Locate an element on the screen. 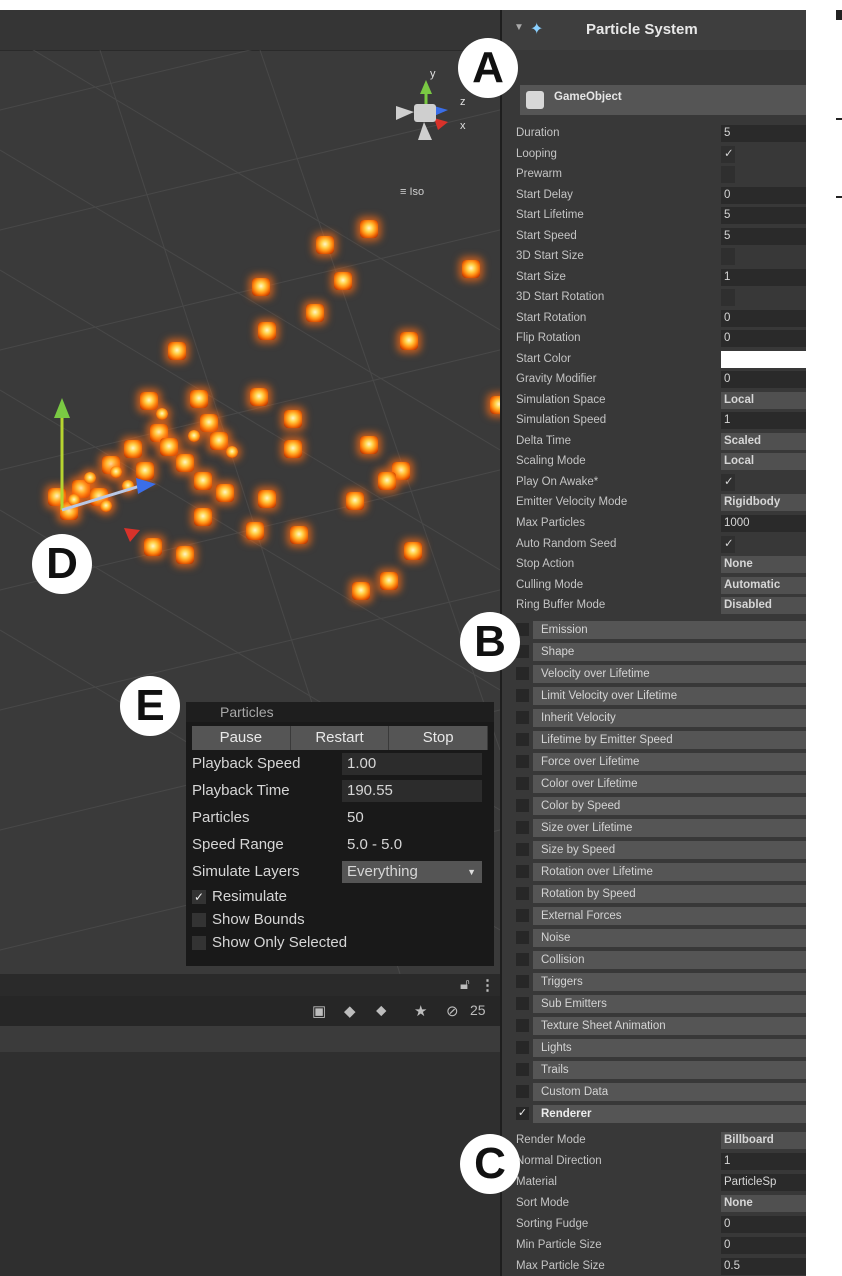 Image resolution: width=842 pixels, height=1276 pixels. module-row: Limit Velocity over Lifetime is located at coordinates (661, 695).